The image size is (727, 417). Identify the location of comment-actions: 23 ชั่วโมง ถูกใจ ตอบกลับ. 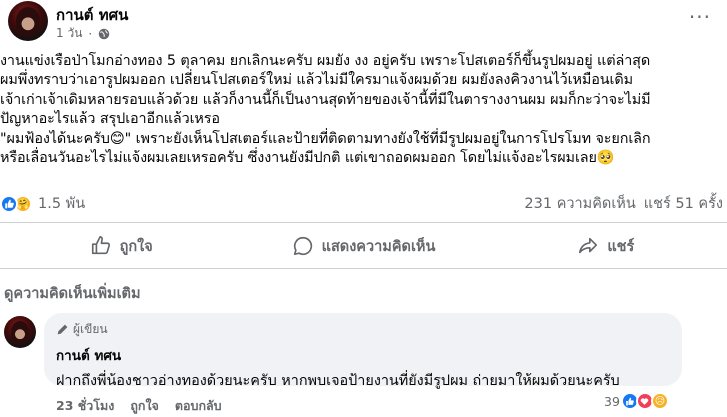
(139, 406).